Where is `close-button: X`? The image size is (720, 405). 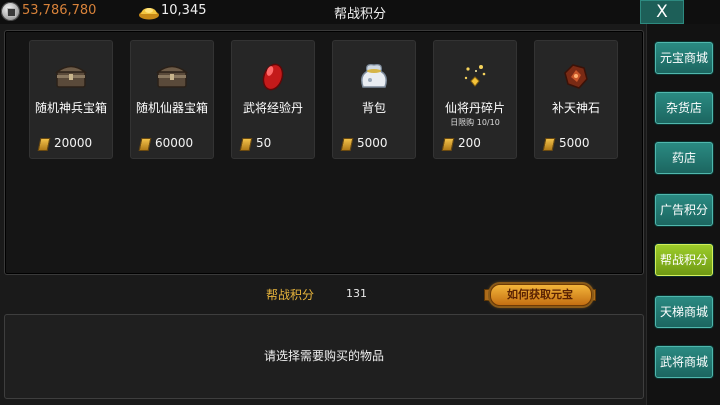
close-button: X is located at coordinates (662, 12).